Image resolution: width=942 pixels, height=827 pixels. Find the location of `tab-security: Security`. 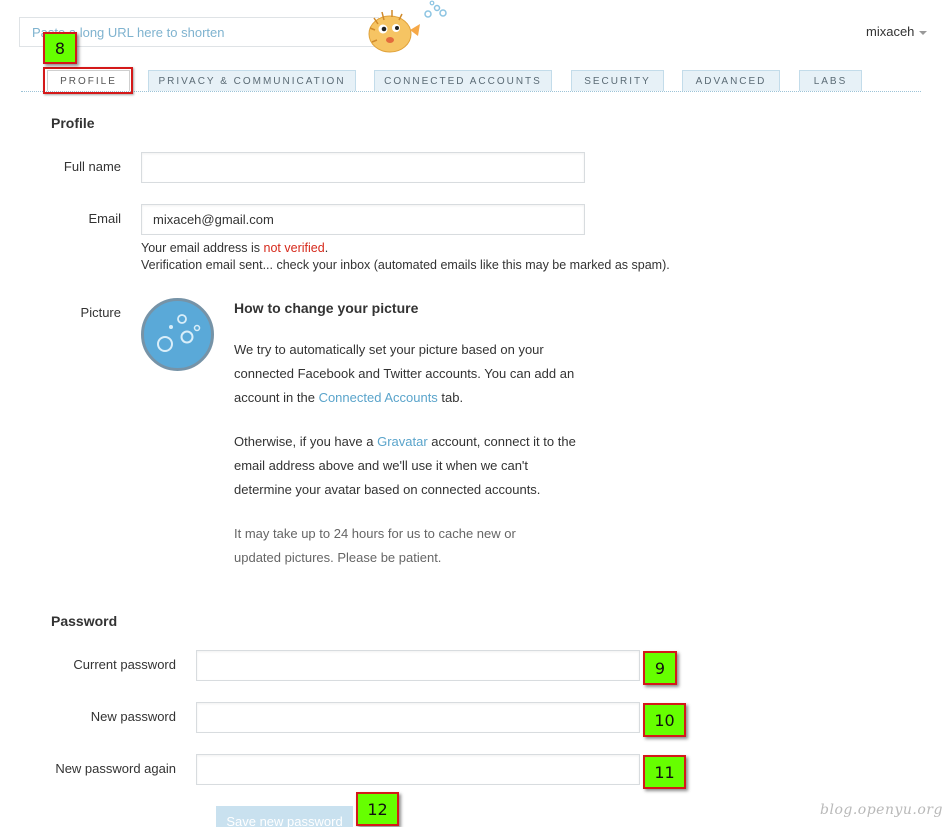

tab-security: Security is located at coordinates (617, 80).